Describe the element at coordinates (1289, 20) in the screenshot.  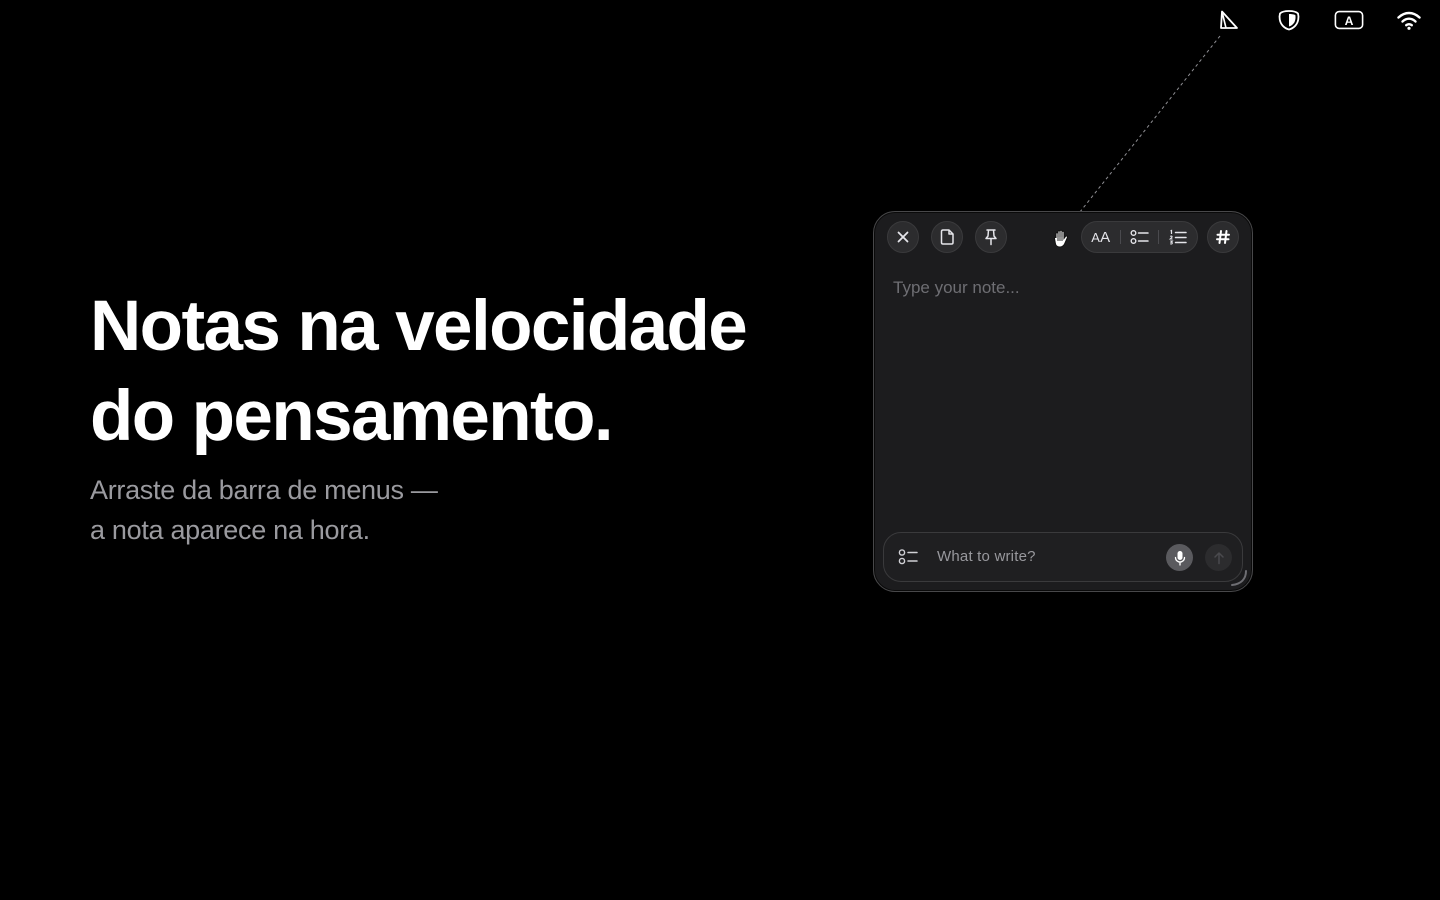
I see `shield-icon` at that location.